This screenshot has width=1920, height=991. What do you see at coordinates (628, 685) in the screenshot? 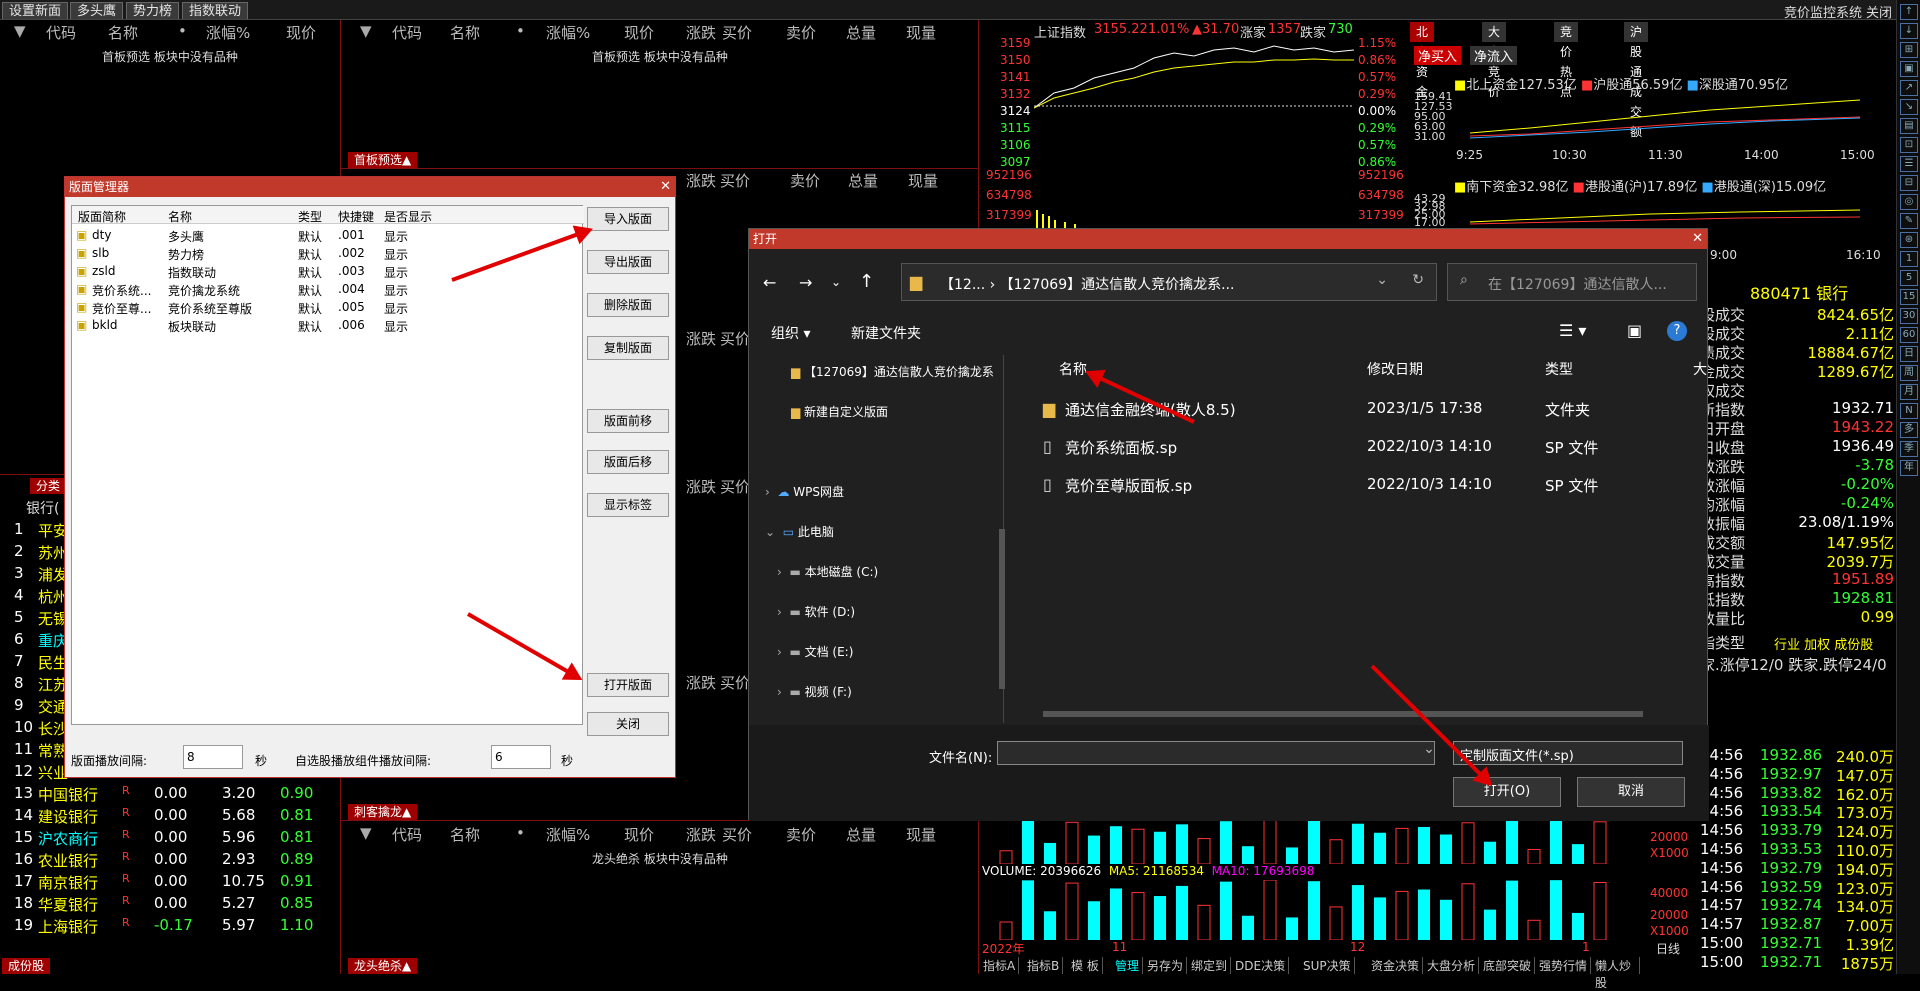
I see `open-layout-button: 打开版面` at bounding box center [628, 685].